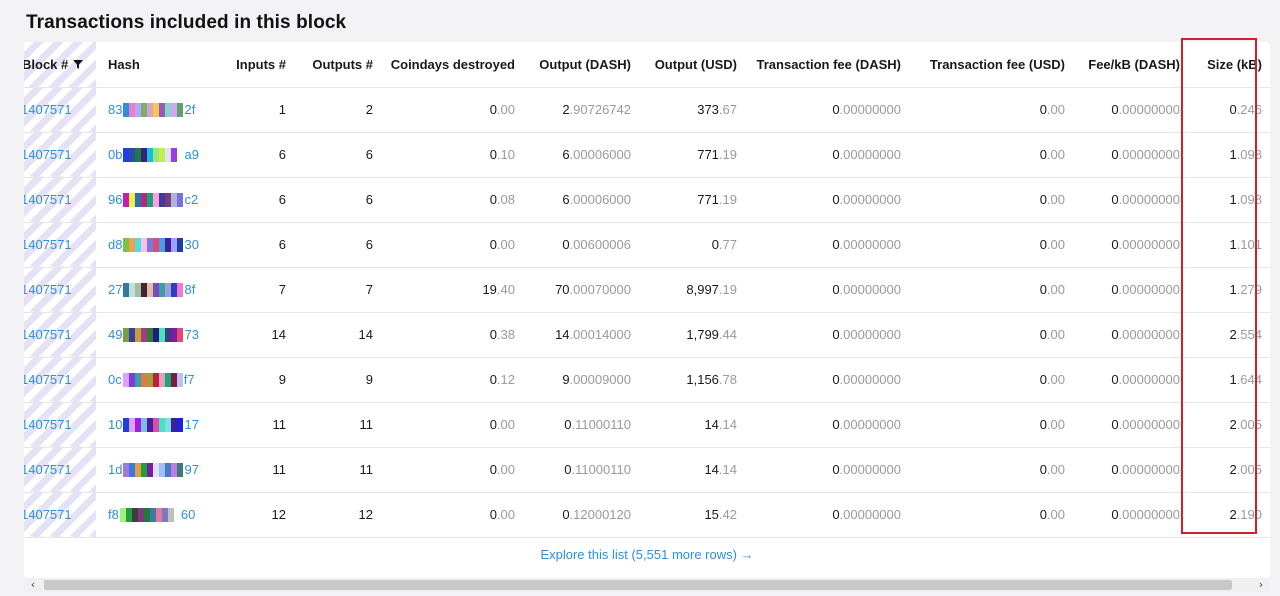 This screenshot has width=1280, height=596. I want to click on hash-link: 0c f7, so click(151, 379).